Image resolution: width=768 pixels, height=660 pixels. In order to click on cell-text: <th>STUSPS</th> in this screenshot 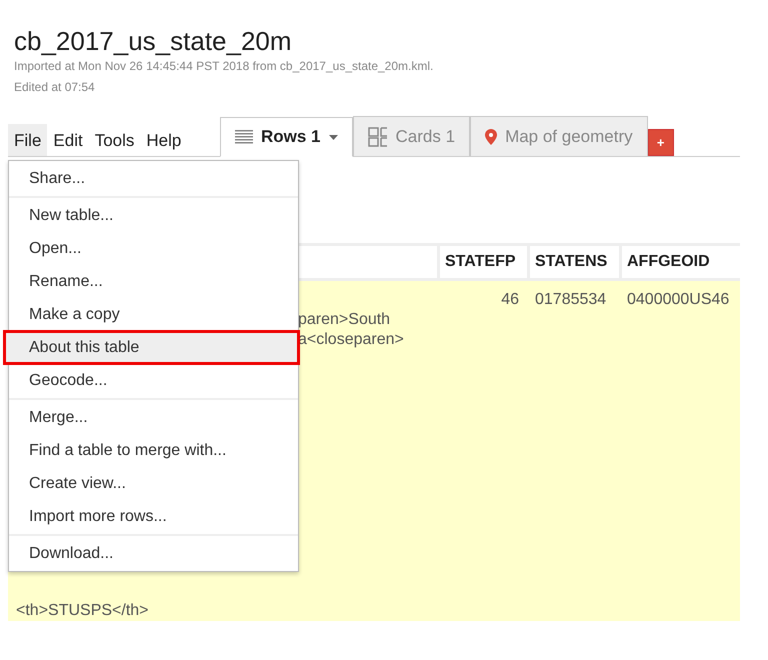, I will do `click(82, 611)`.